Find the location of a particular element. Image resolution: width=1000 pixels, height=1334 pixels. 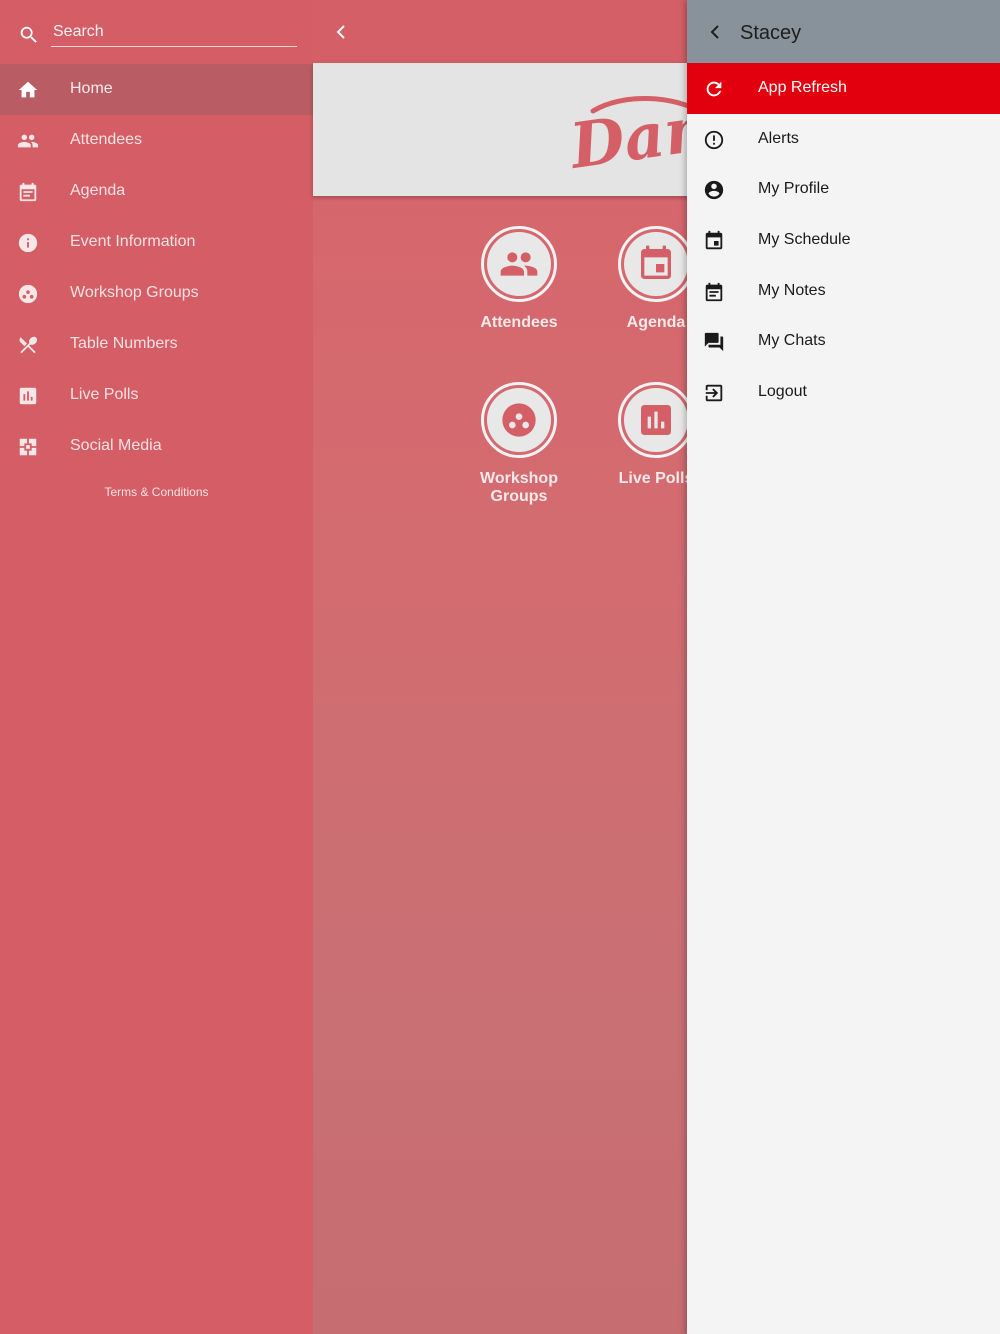

sidebar-item-label: Event Information is located at coordinates (133, 241).